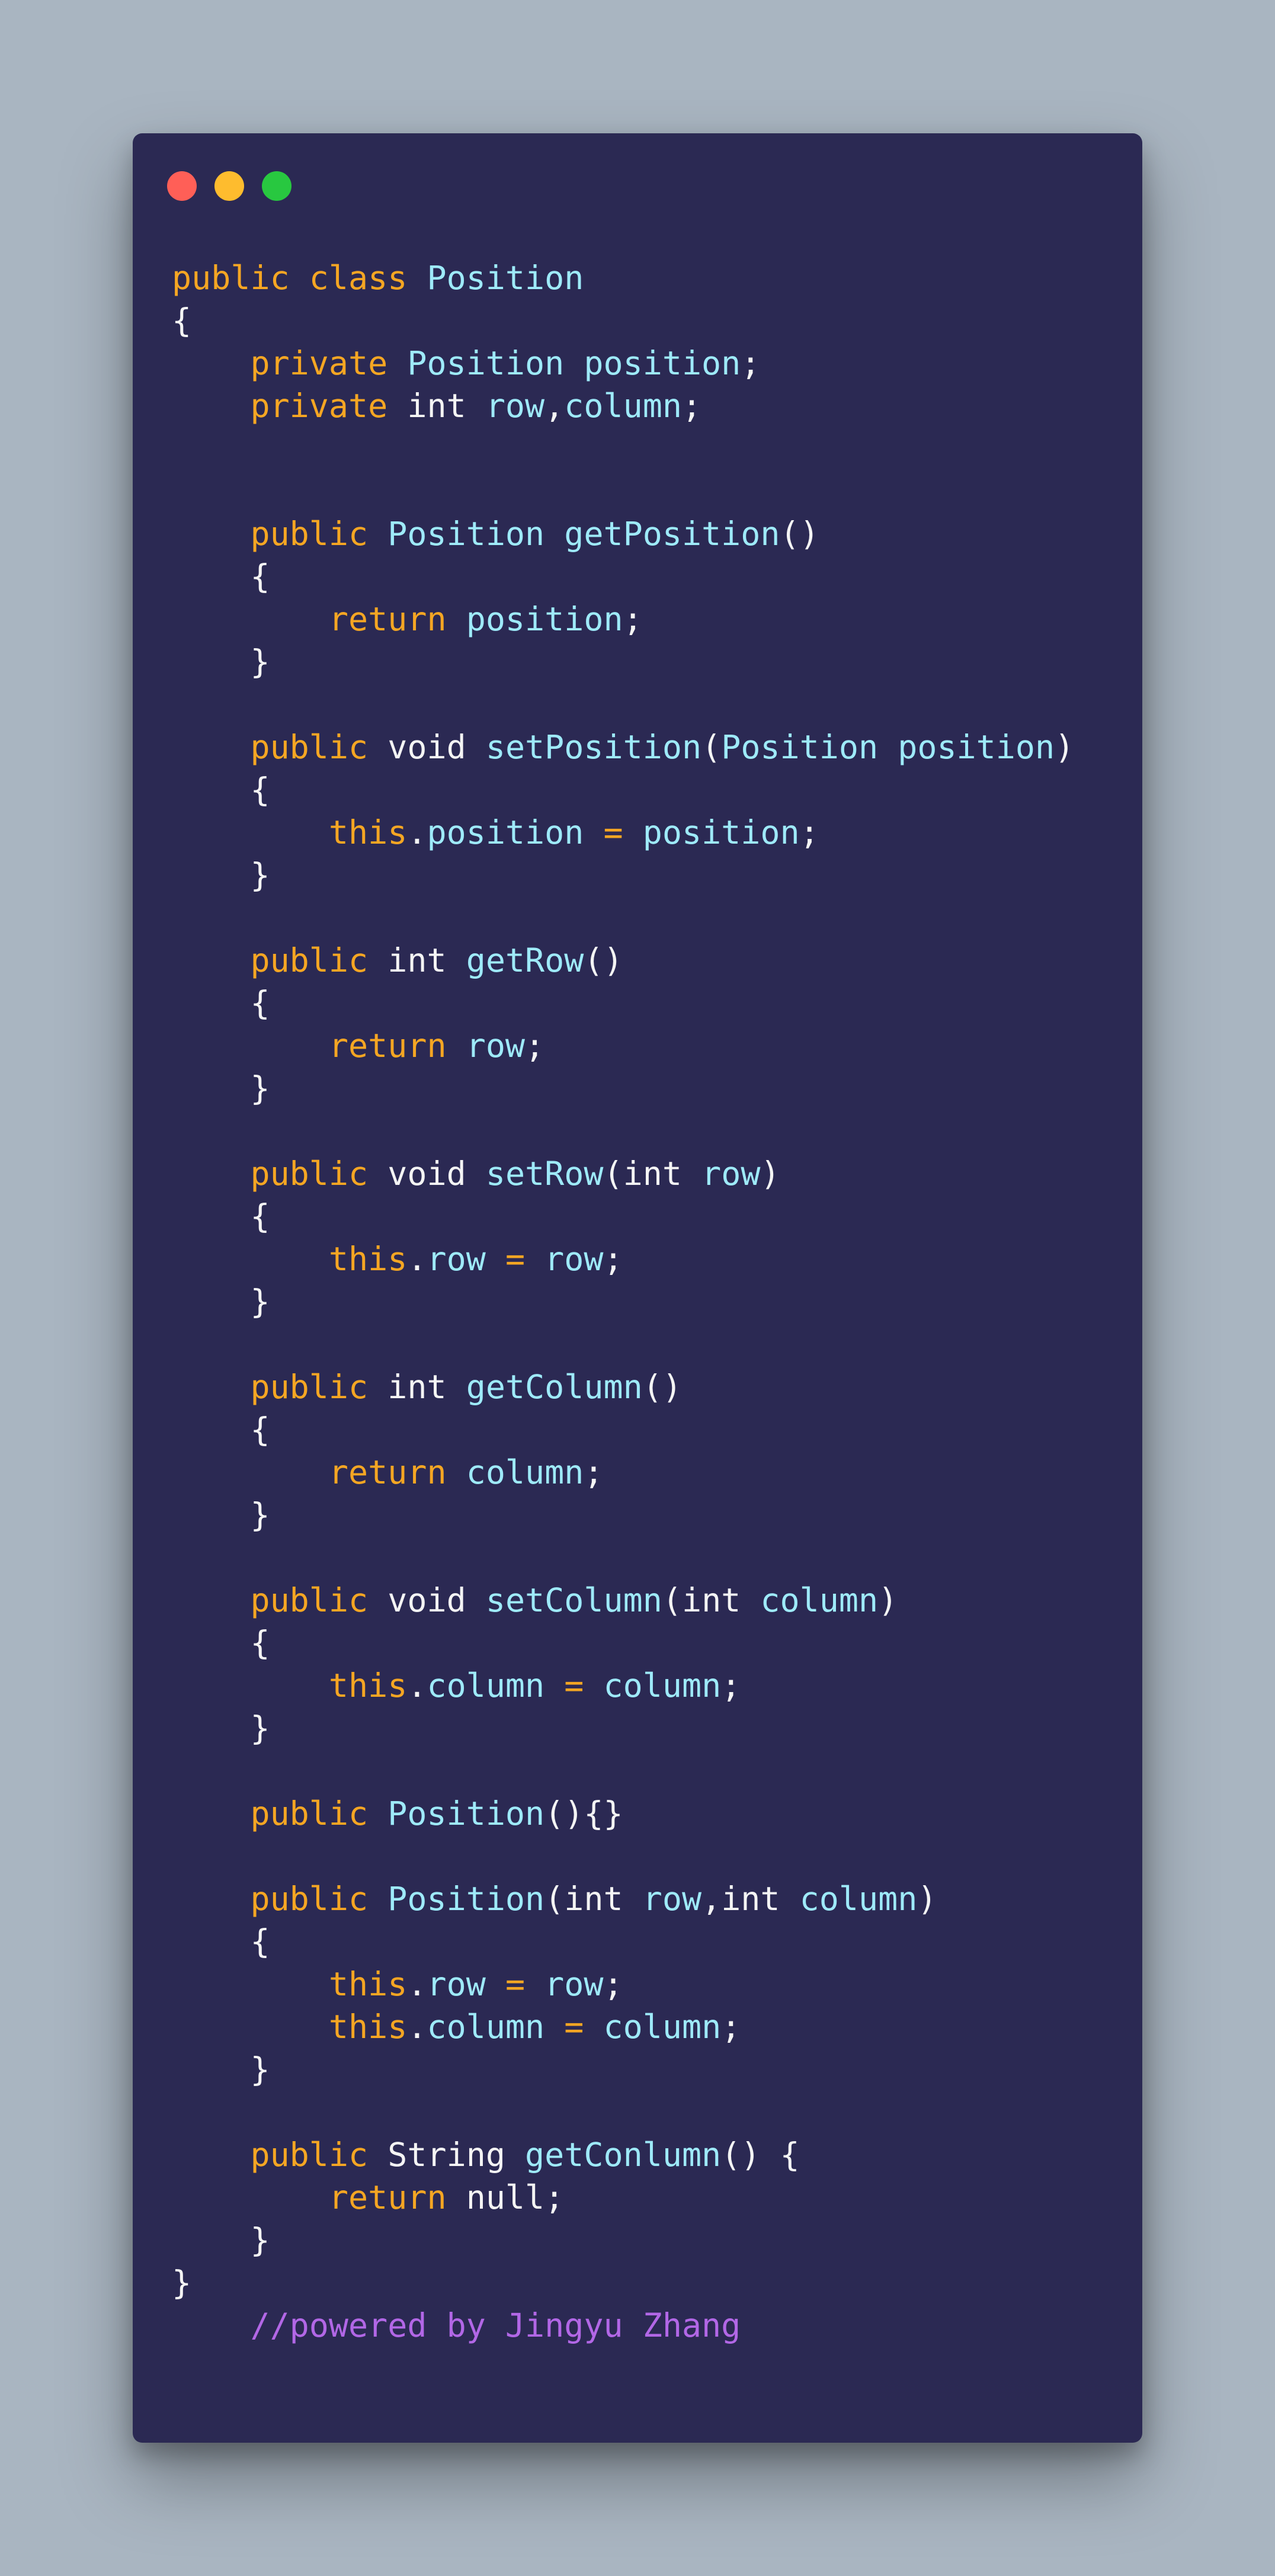 This screenshot has height=2576, width=1275. What do you see at coordinates (623, 363) in the screenshot?
I see `code-line: private Position position;` at bounding box center [623, 363].